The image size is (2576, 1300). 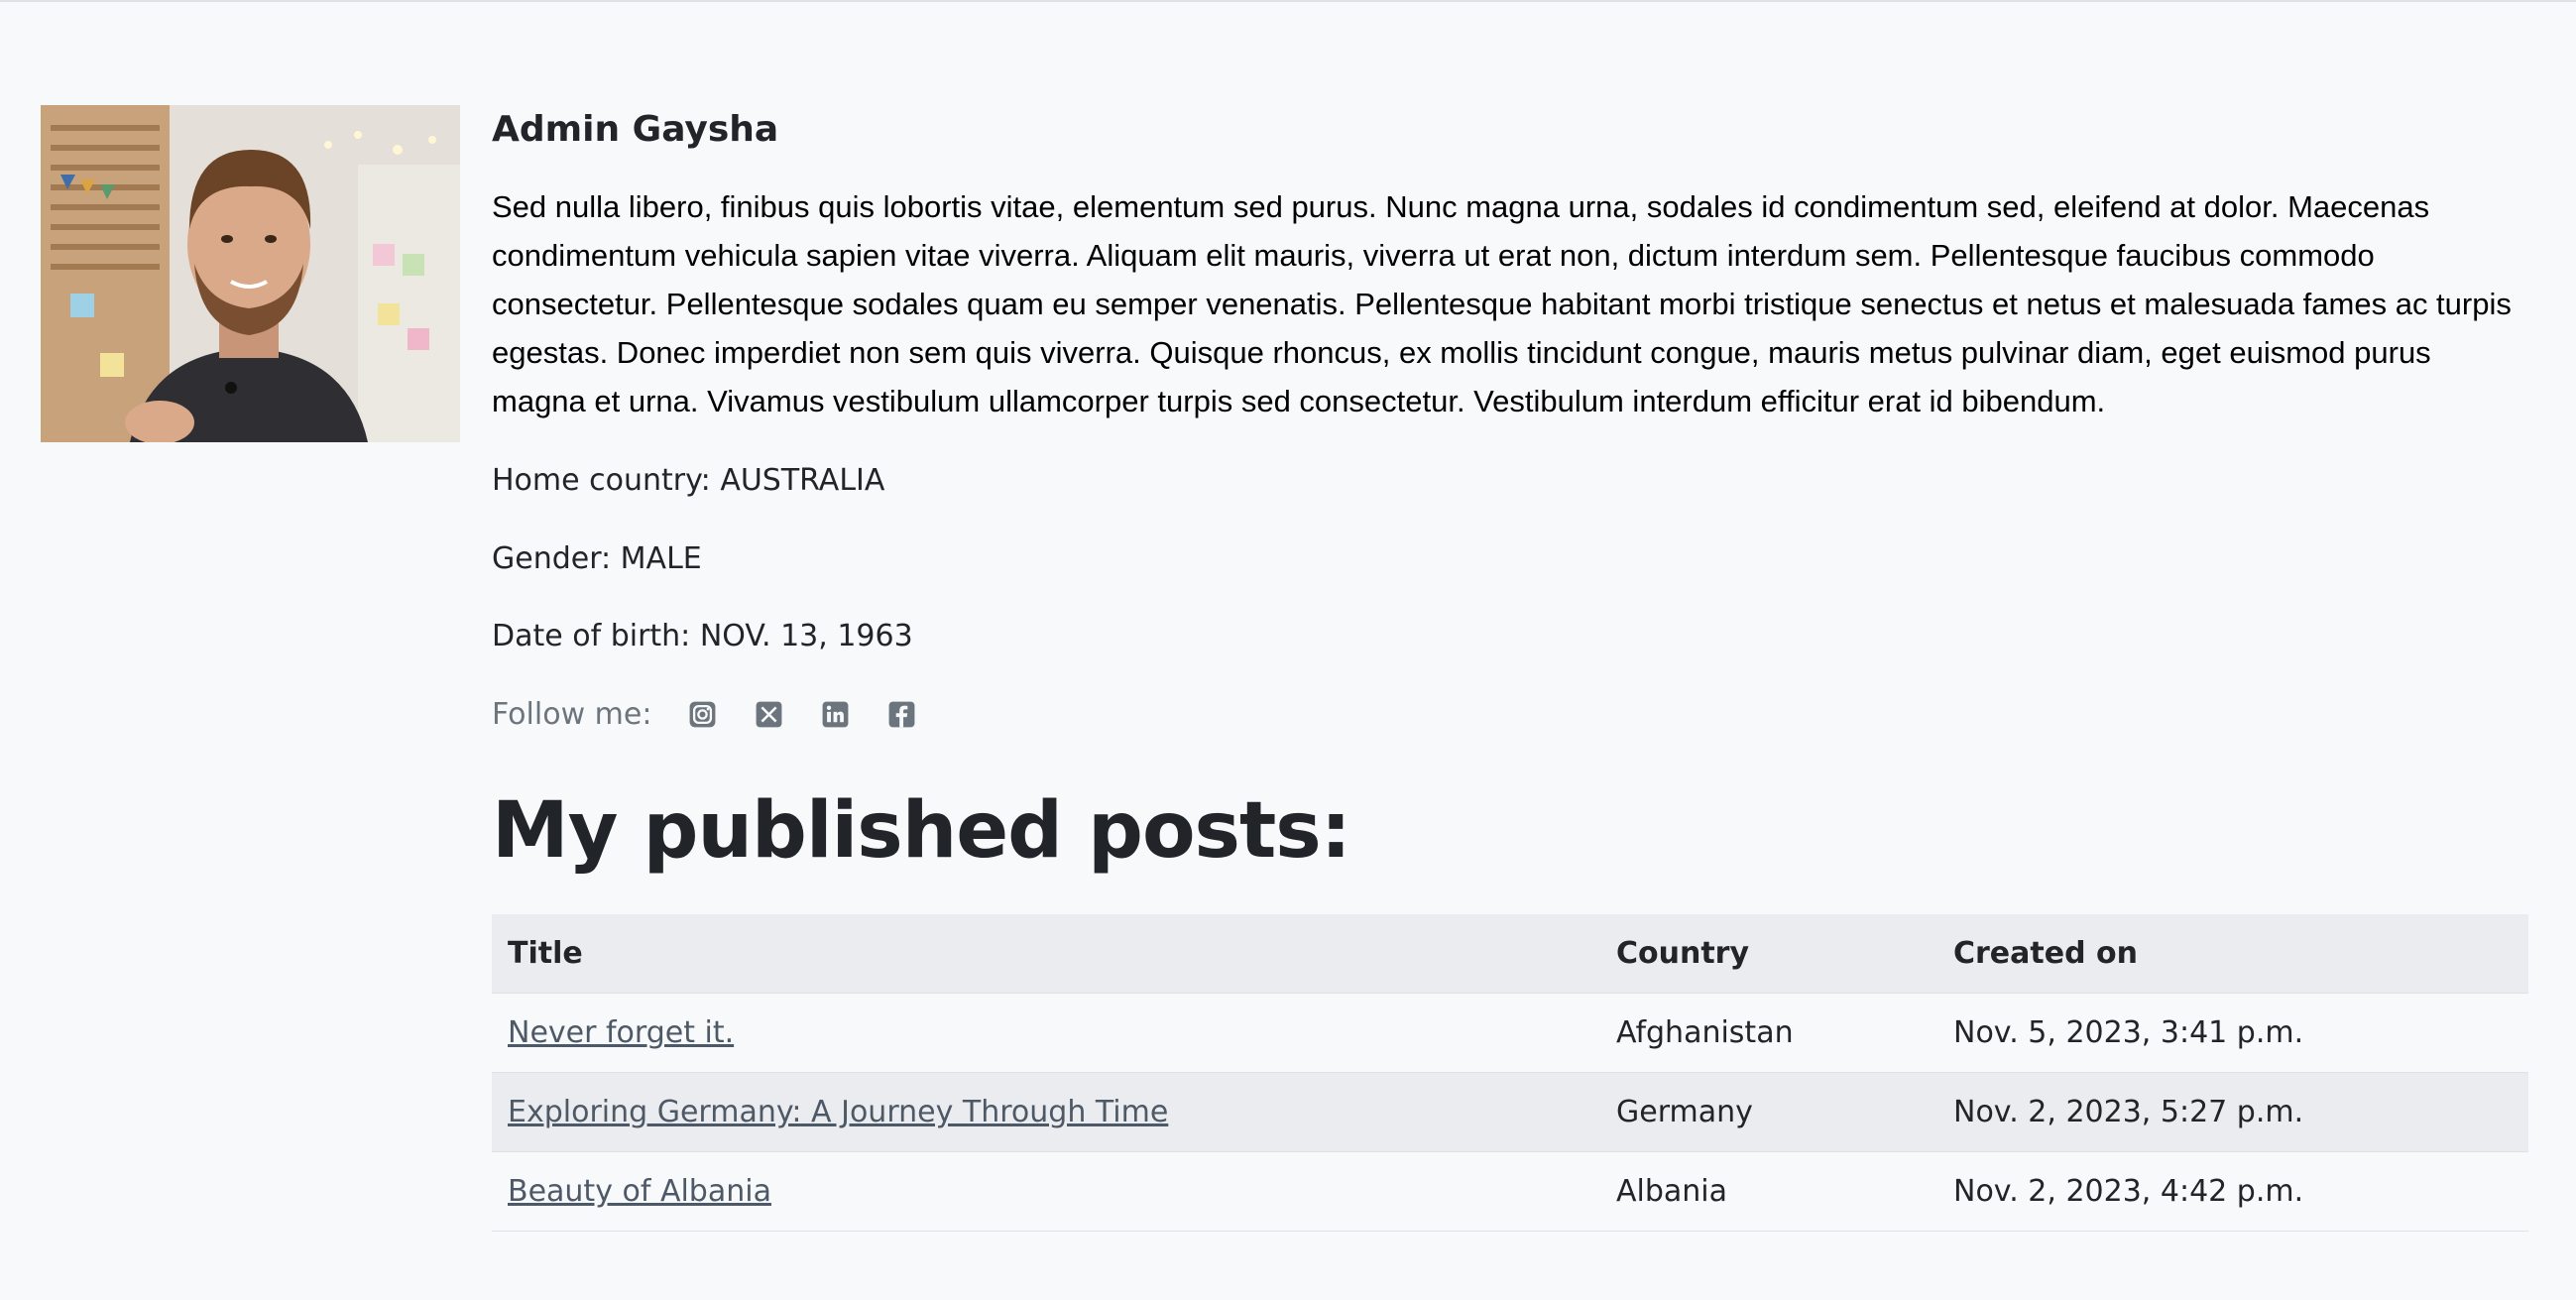 I want to click on follow-label: Follow me:, so click(x=572, y=714).